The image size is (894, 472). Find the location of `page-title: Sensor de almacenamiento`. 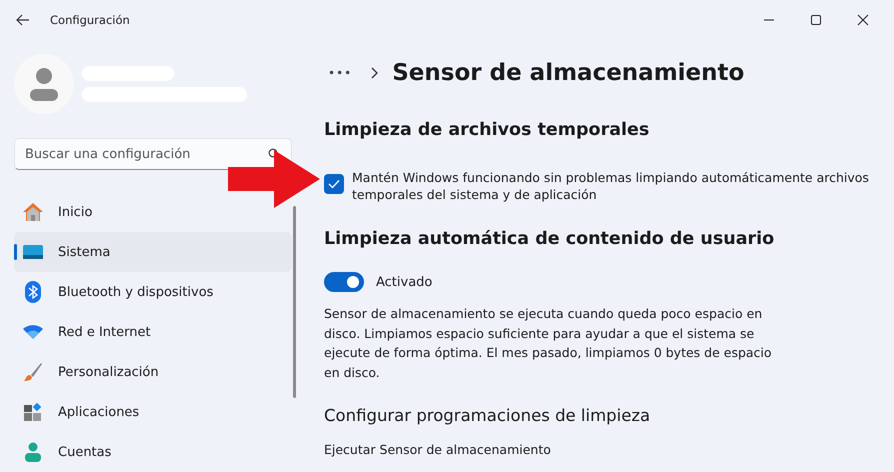

page-title: Sensor de almacenamiento is located at coordinates (568, 73).